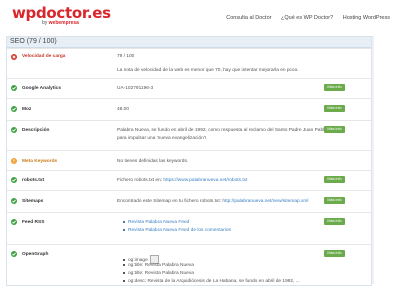 This screenshot has width=400, height=286. What do you see at coordinates (36, 130) in the screenshot?
I see `row-label: Descripción` at bounding box center [36, 130].